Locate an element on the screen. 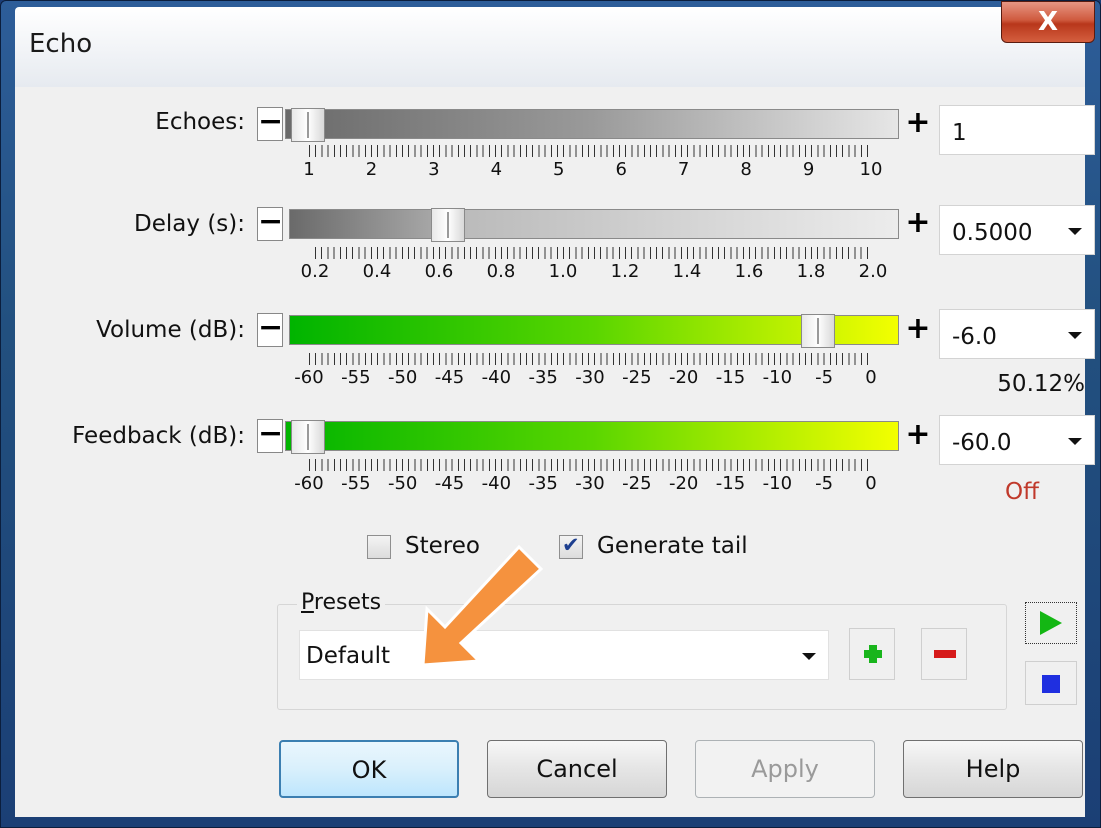  title-bar: Echo X is located at coordinates (551, 44).